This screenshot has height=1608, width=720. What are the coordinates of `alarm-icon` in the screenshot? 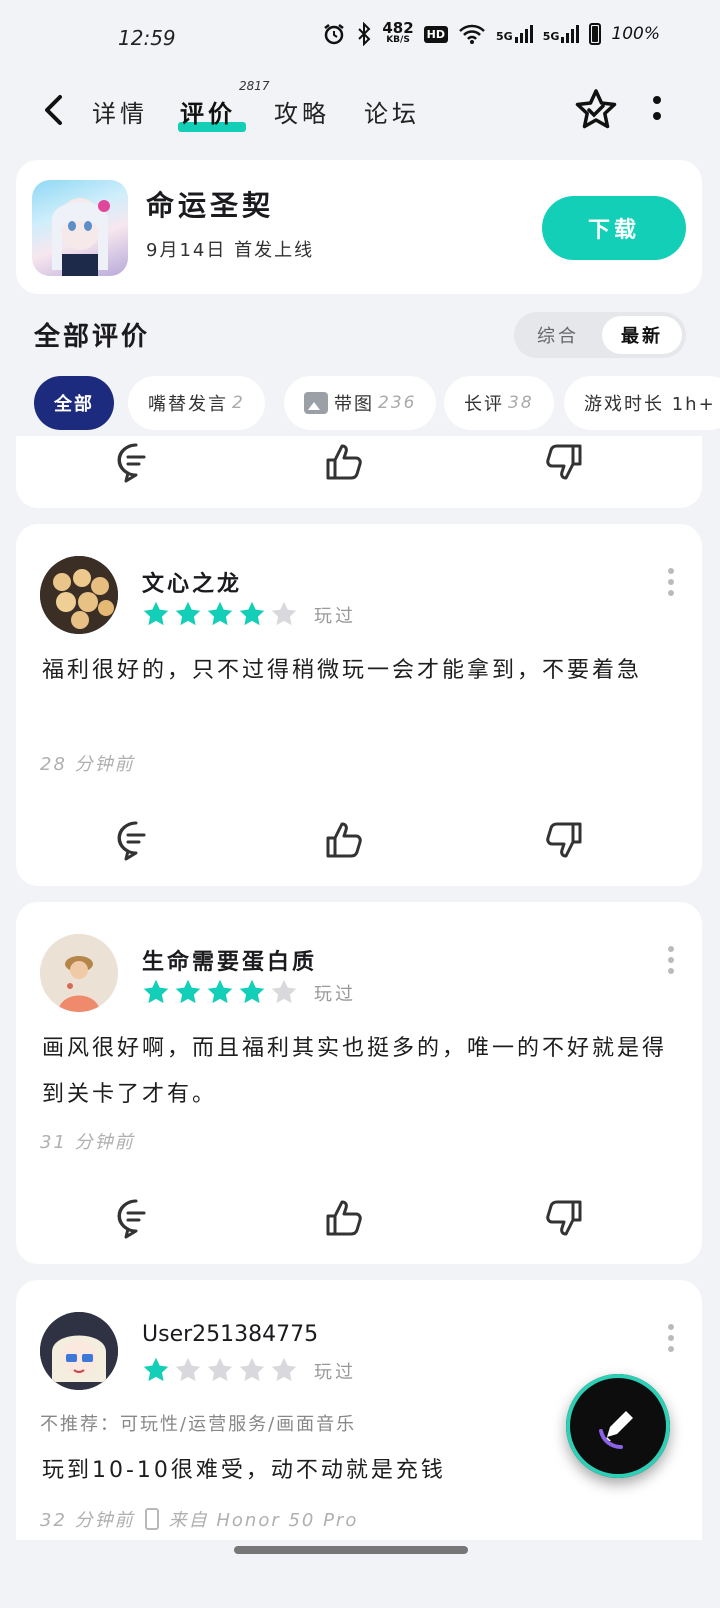 It's located at (334, 34).